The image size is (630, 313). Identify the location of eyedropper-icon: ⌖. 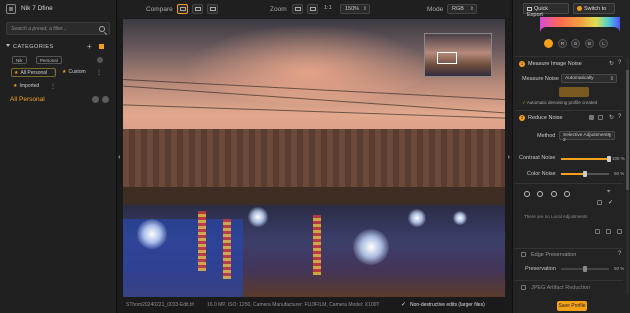
(608, 192).